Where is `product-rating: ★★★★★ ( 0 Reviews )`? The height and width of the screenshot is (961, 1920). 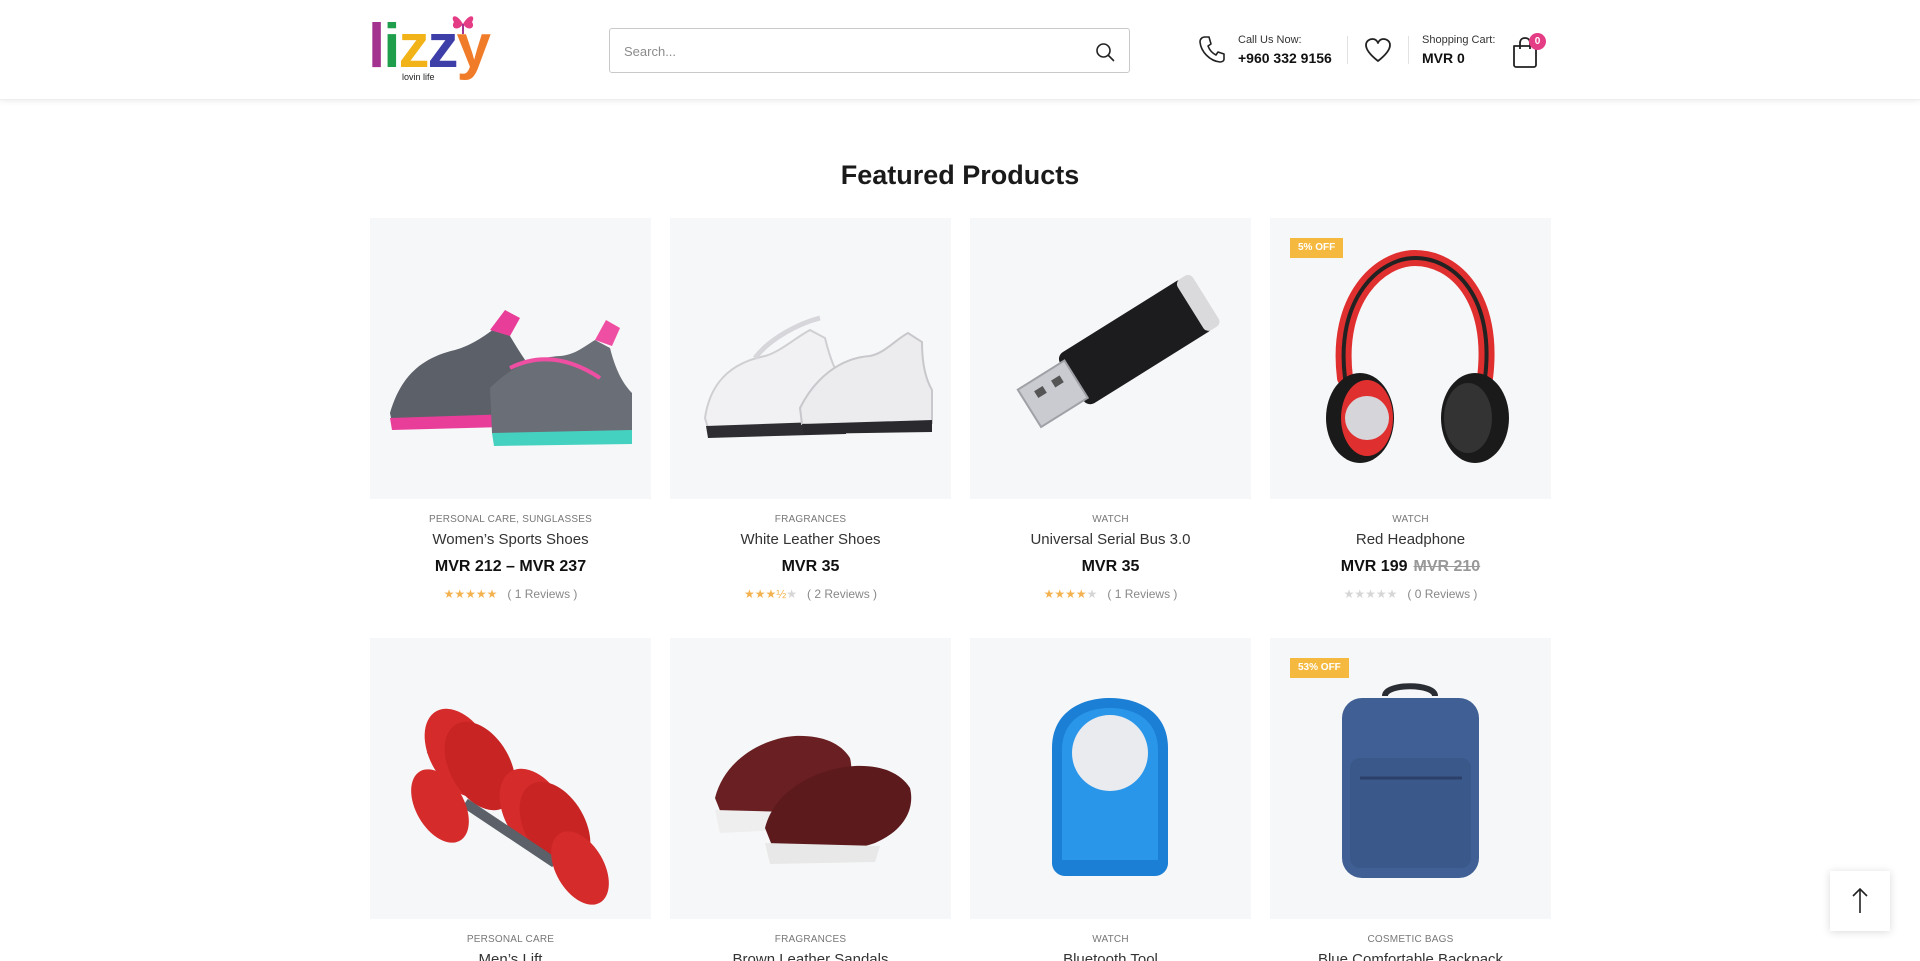 product-rating: ★★★★★ ( 0 Reviews ) is located at coordinates (1410, 593).